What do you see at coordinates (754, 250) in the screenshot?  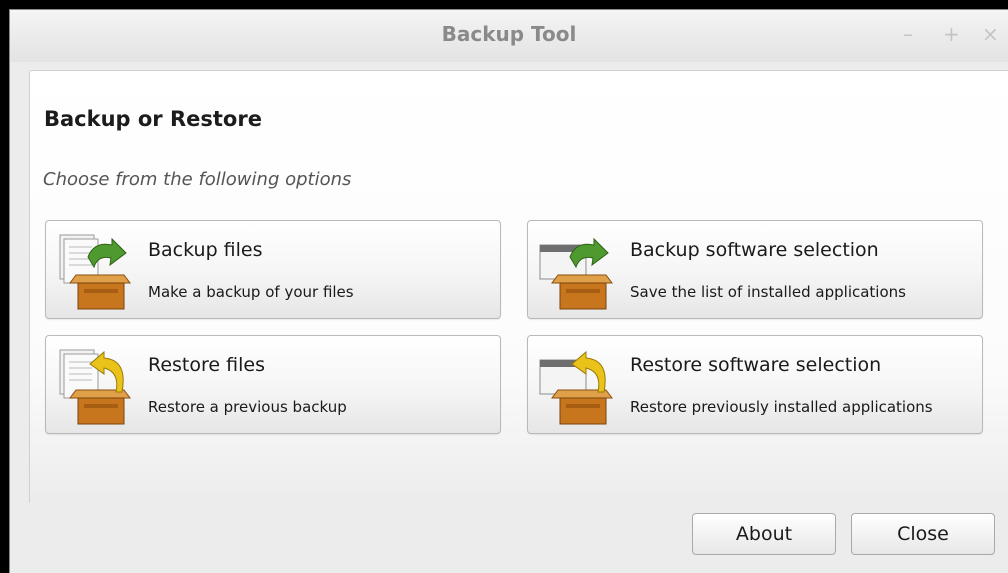 I see `option-title: Backup software selection` at bounding box center [754, 250].